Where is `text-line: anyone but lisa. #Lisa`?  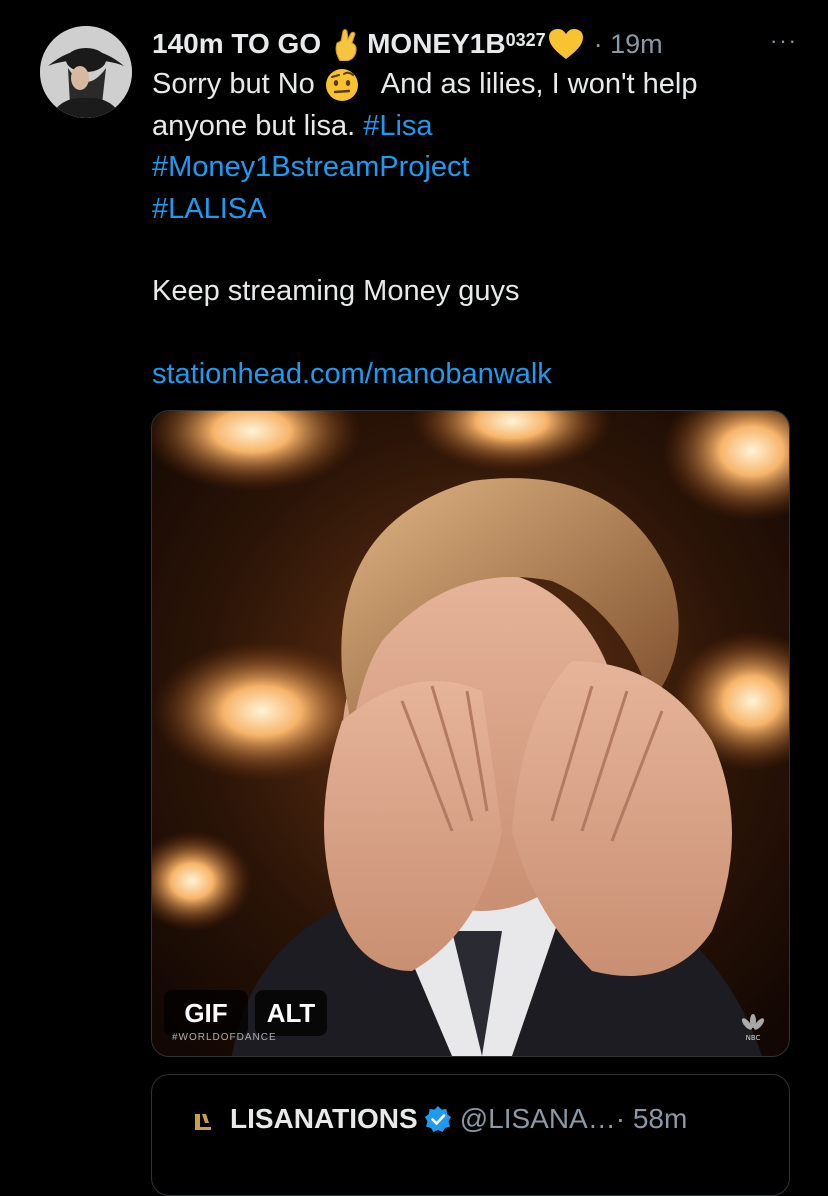
text-line: anyone but lisa. #Lisa is located at coordinates (292, 125).